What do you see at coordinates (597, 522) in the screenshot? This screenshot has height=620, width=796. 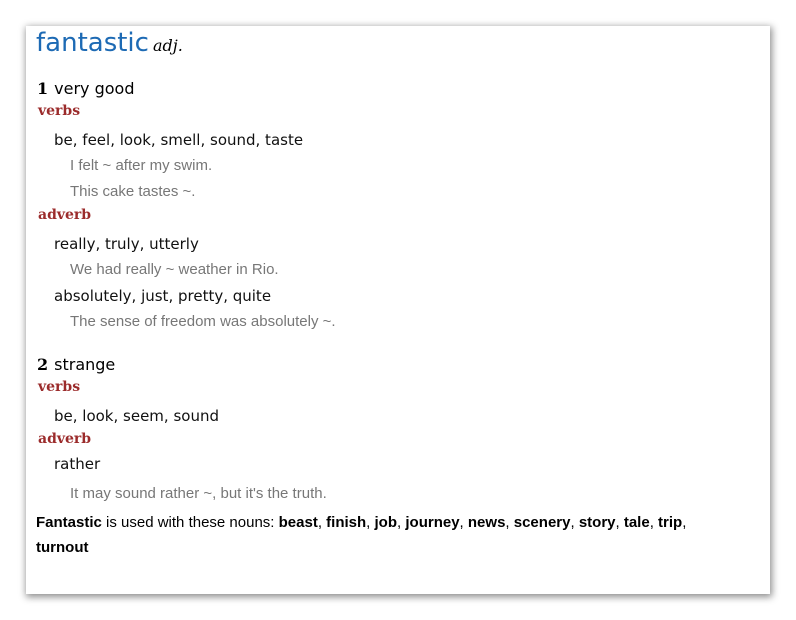 I see `noun: story` at bounding box center [597, 522].